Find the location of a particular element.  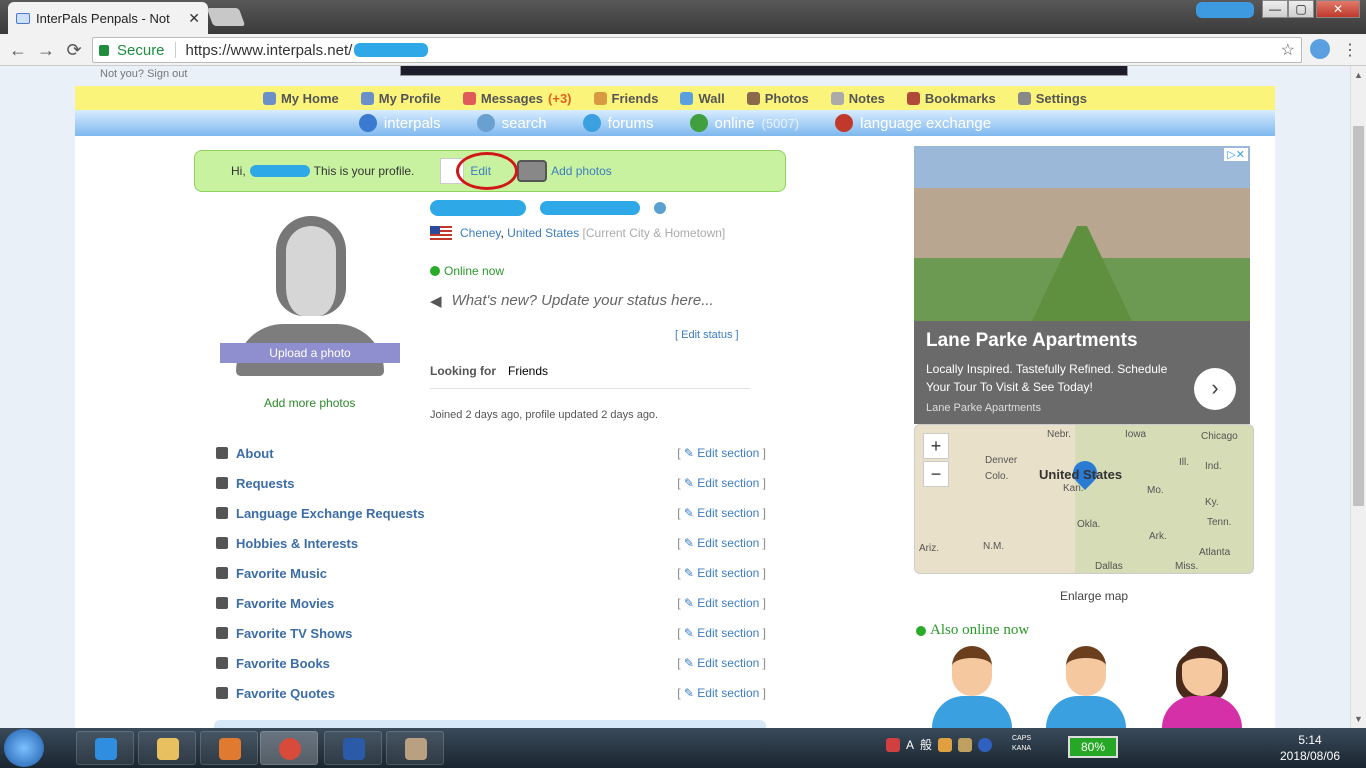

top-banner-ad is located at coordinates (764, 71).